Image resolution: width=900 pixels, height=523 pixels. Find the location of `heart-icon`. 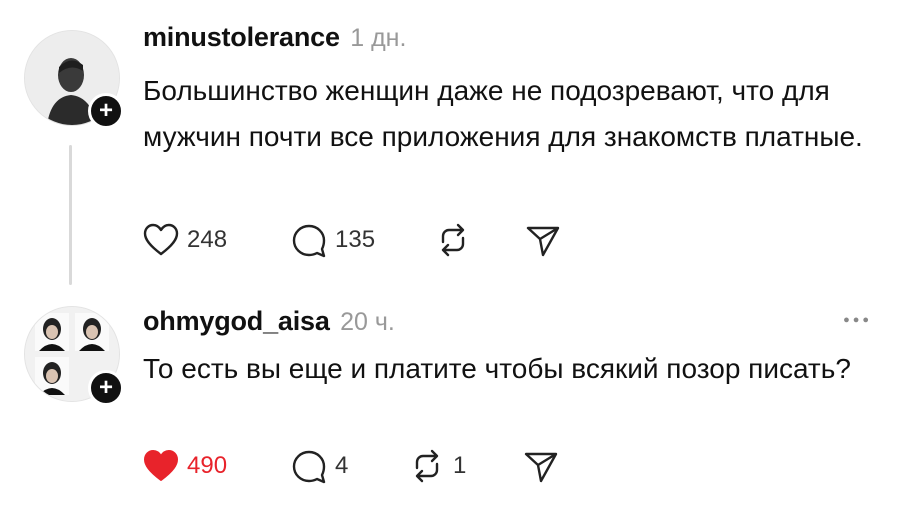

heart-icon is located at coordinates (161, 239).